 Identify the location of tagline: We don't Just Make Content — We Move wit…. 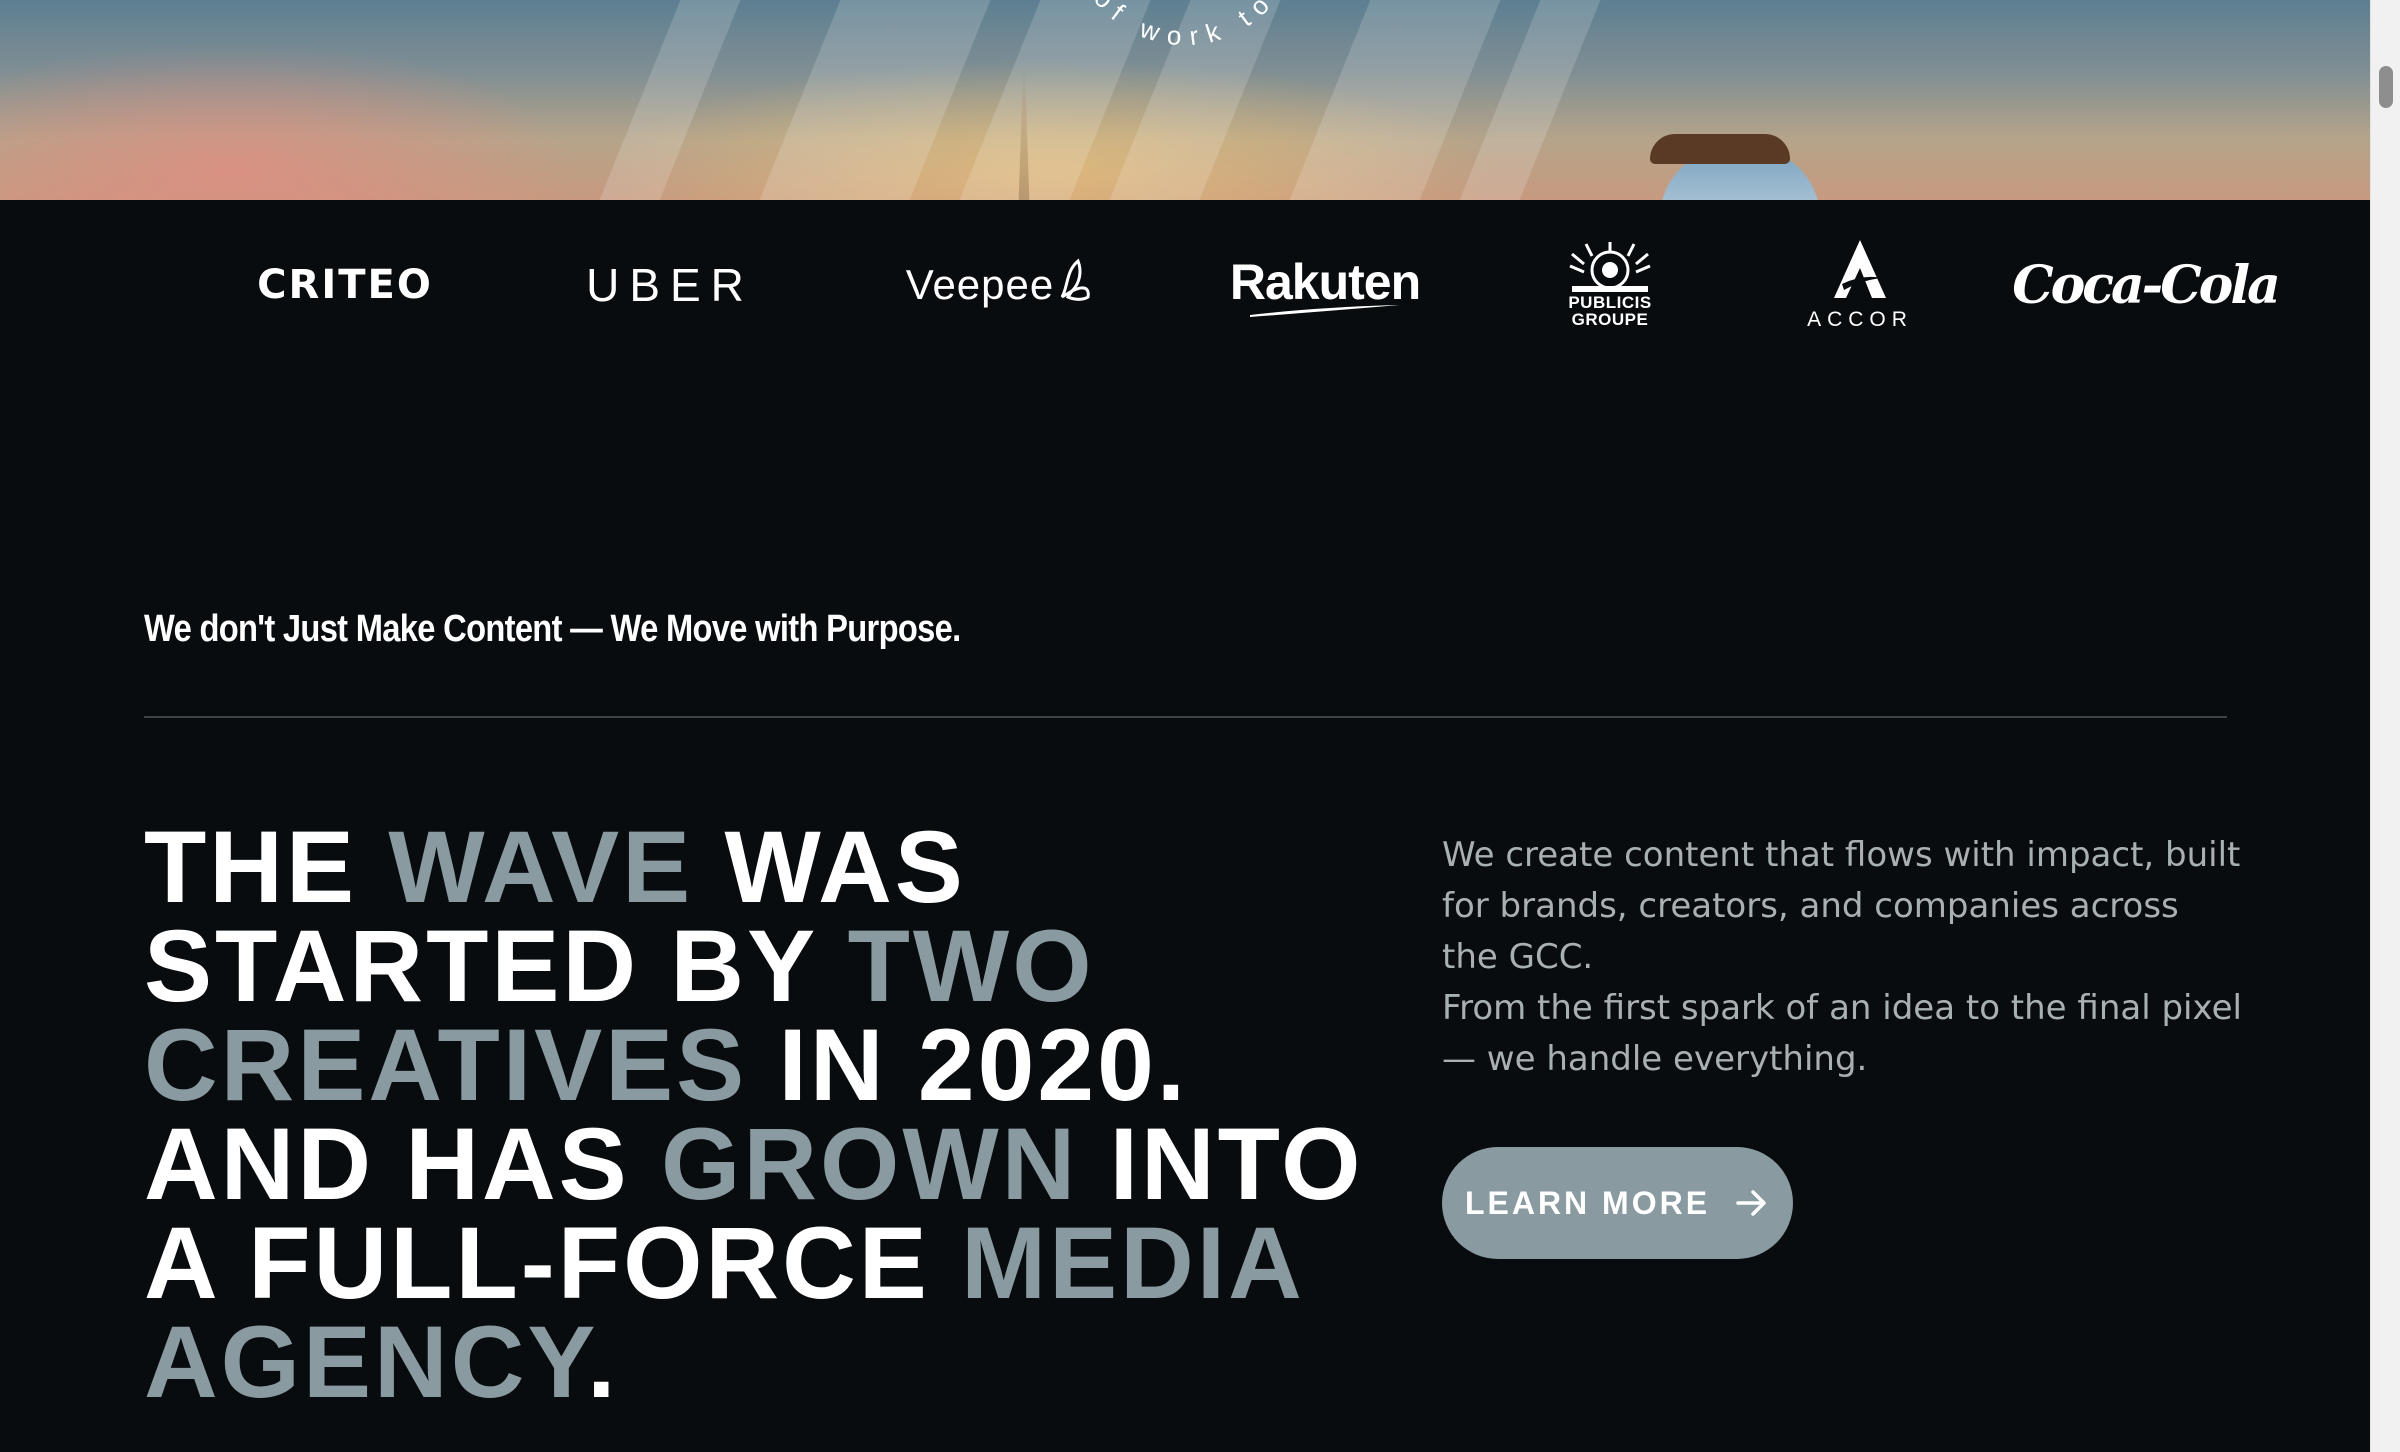
(552, 629).